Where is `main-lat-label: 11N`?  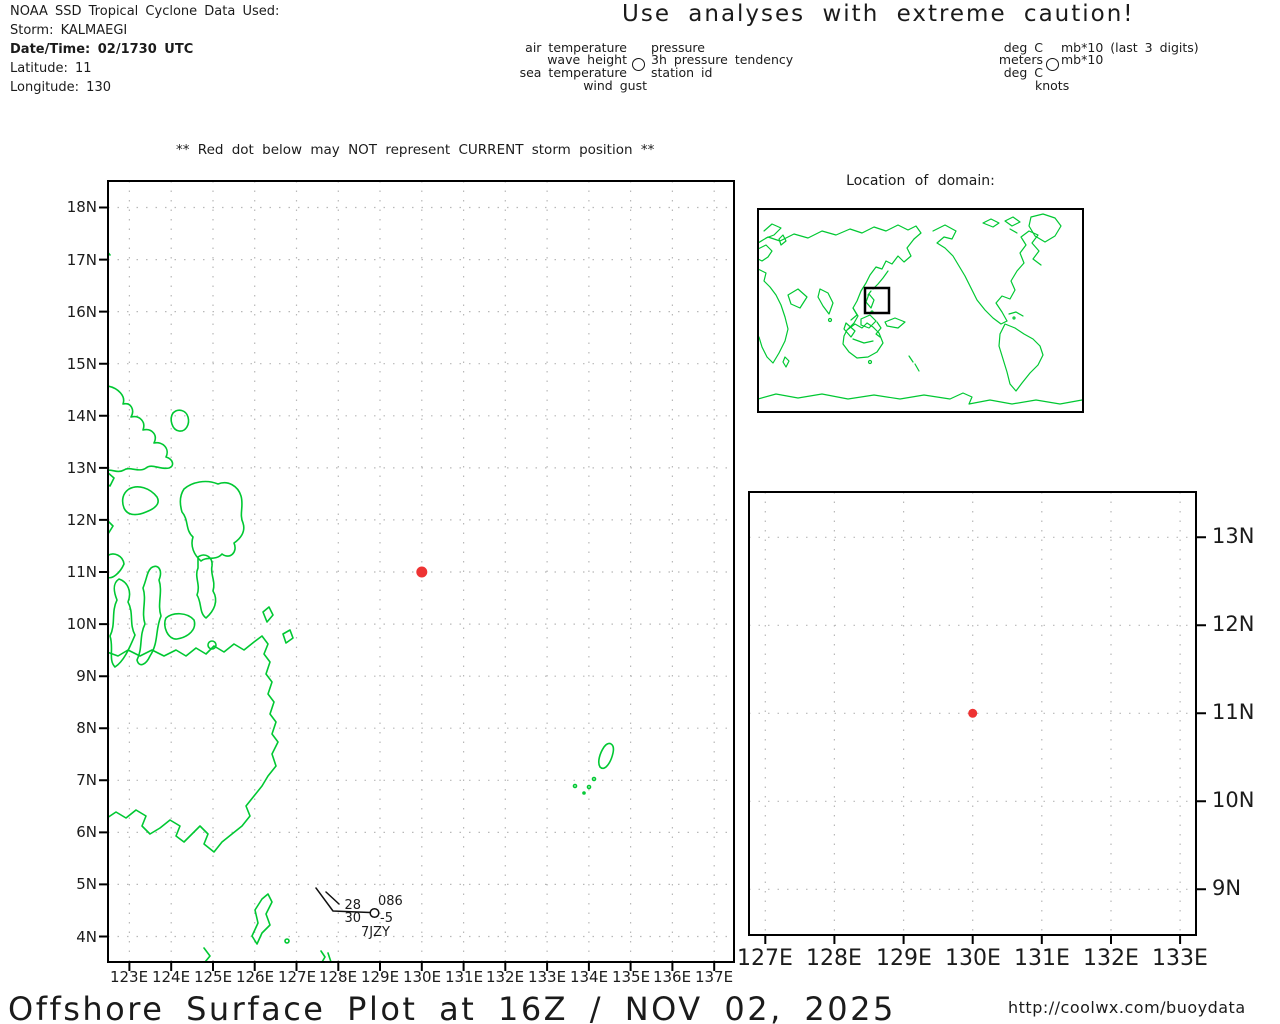 main-lat-label: 11N is located at coordinates (81, 572).